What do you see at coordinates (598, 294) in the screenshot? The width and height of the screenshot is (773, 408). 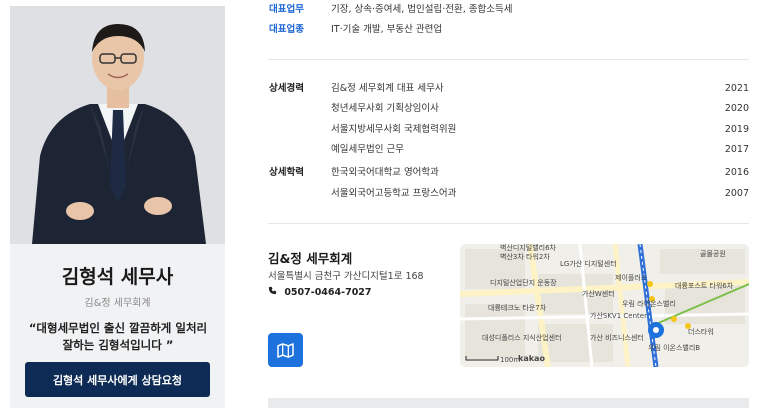 I see `map-label: 가산W센터` at bounding box center [598, 294].